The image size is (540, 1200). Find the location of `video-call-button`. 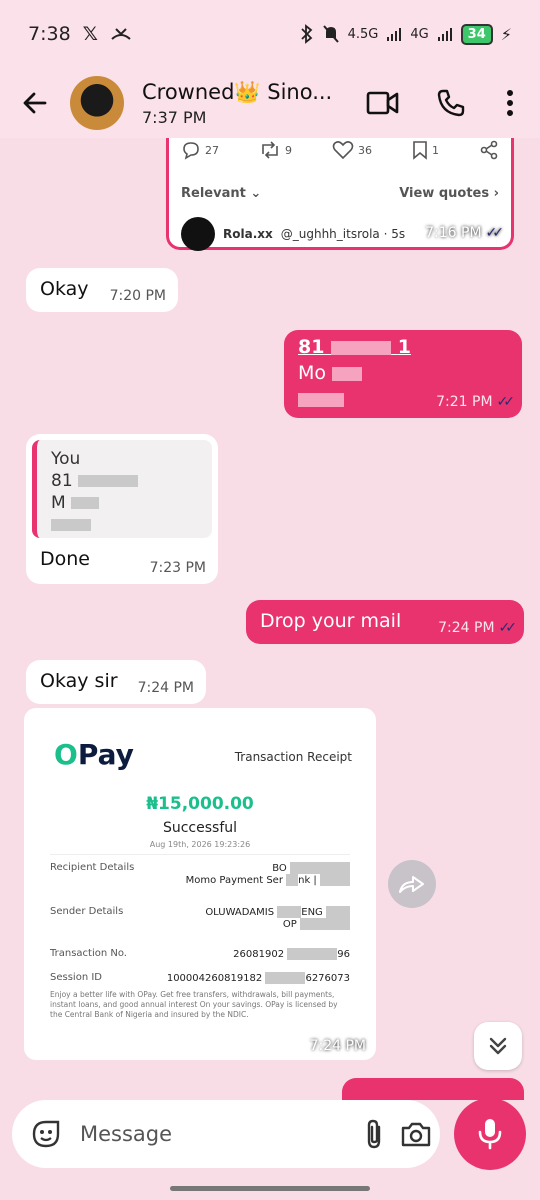

video-call-button is located at coordinates (383, 103).